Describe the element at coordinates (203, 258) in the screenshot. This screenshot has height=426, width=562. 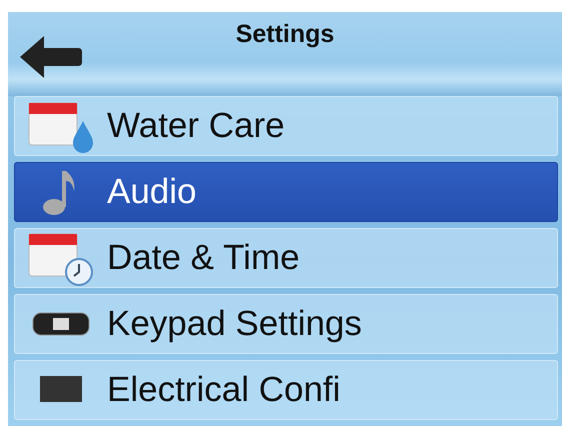
I see `menu-item-label: Date & Time` at that location.